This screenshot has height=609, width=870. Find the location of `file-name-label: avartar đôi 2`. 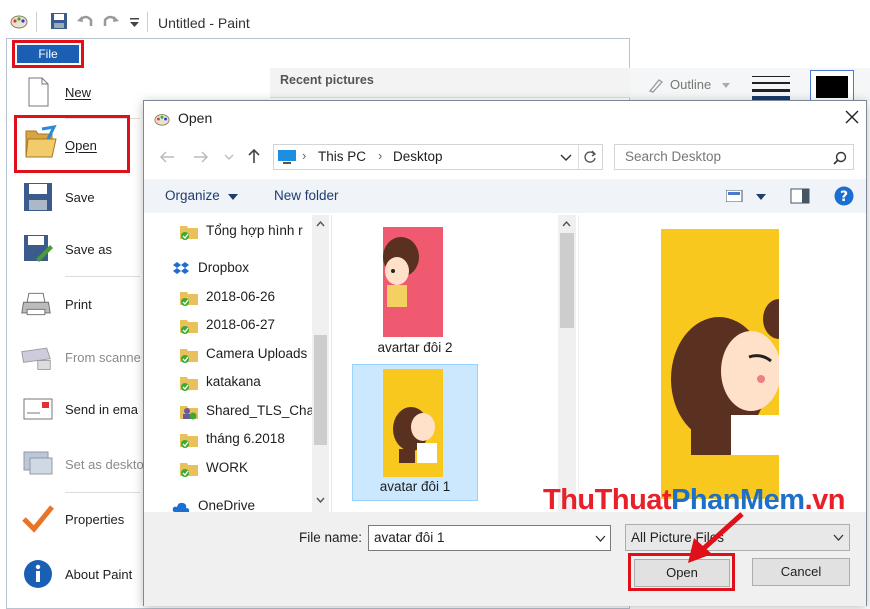

file-name-label: avartar đôi 2 is located at coordinates (415, 347).